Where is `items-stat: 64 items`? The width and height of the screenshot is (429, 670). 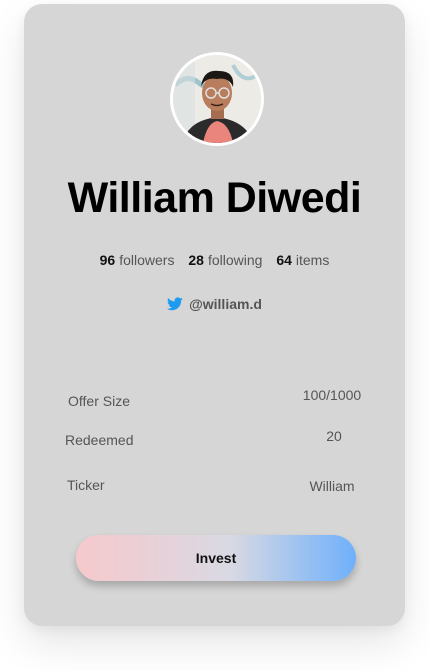
items-stat: 64 items is located at coordinates (302, 260).